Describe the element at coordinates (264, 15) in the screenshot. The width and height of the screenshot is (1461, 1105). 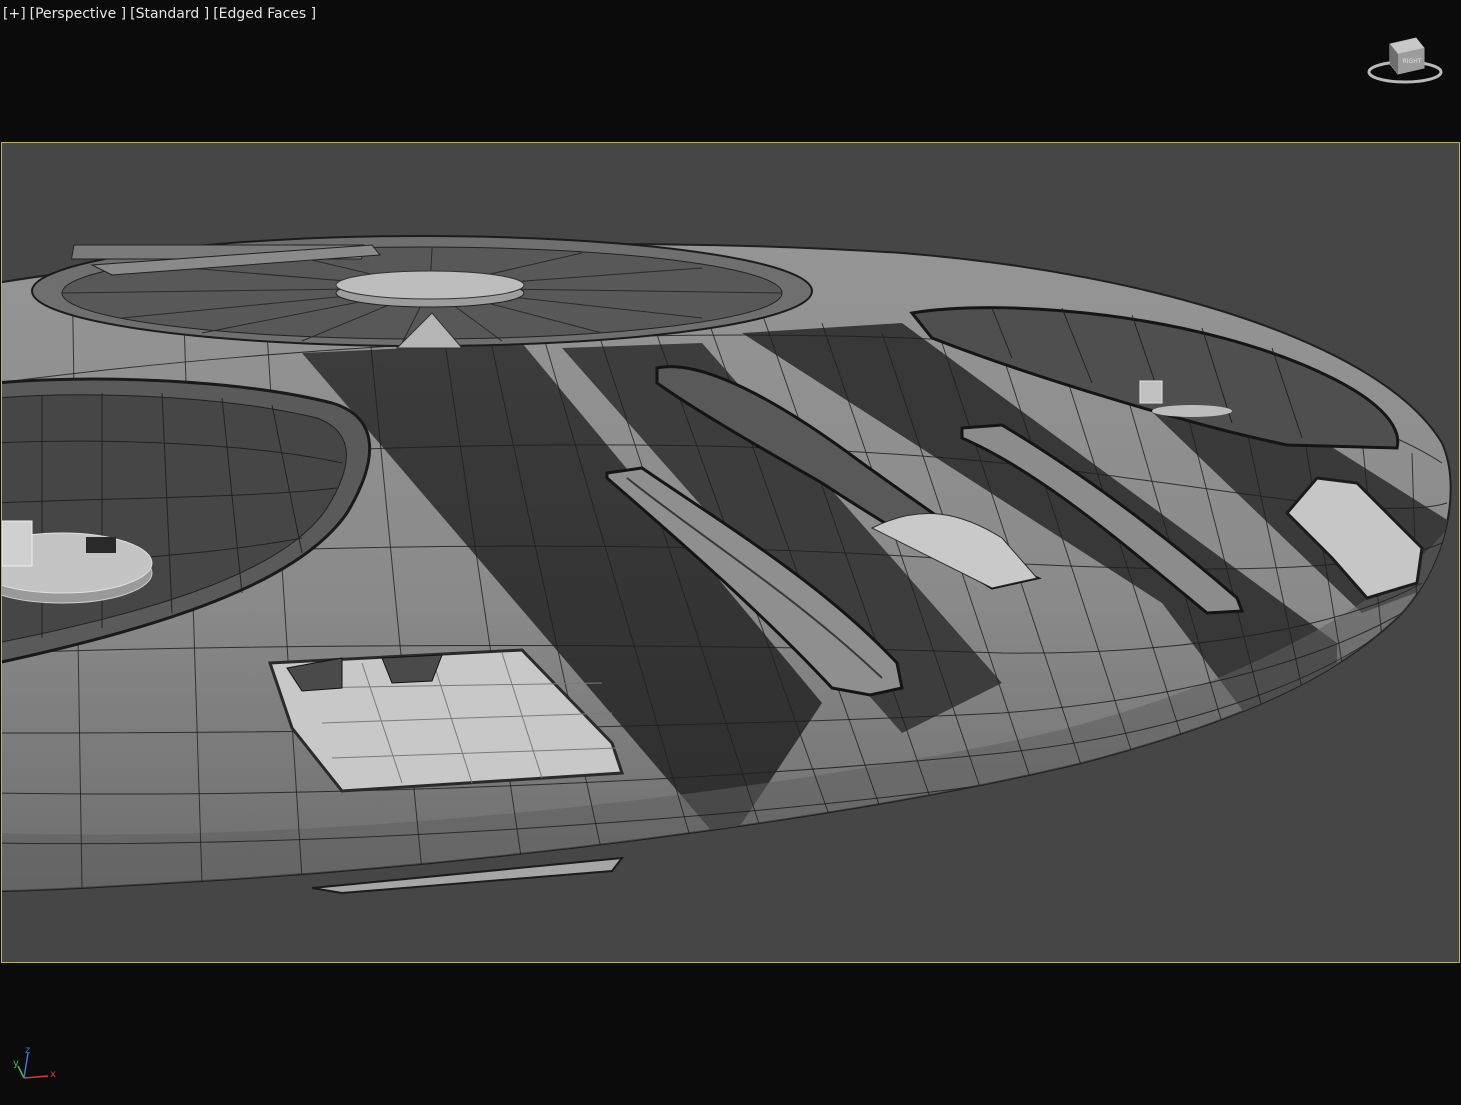
I see `viewport-visual-style-menu: [Edged Faces ]` at that location.